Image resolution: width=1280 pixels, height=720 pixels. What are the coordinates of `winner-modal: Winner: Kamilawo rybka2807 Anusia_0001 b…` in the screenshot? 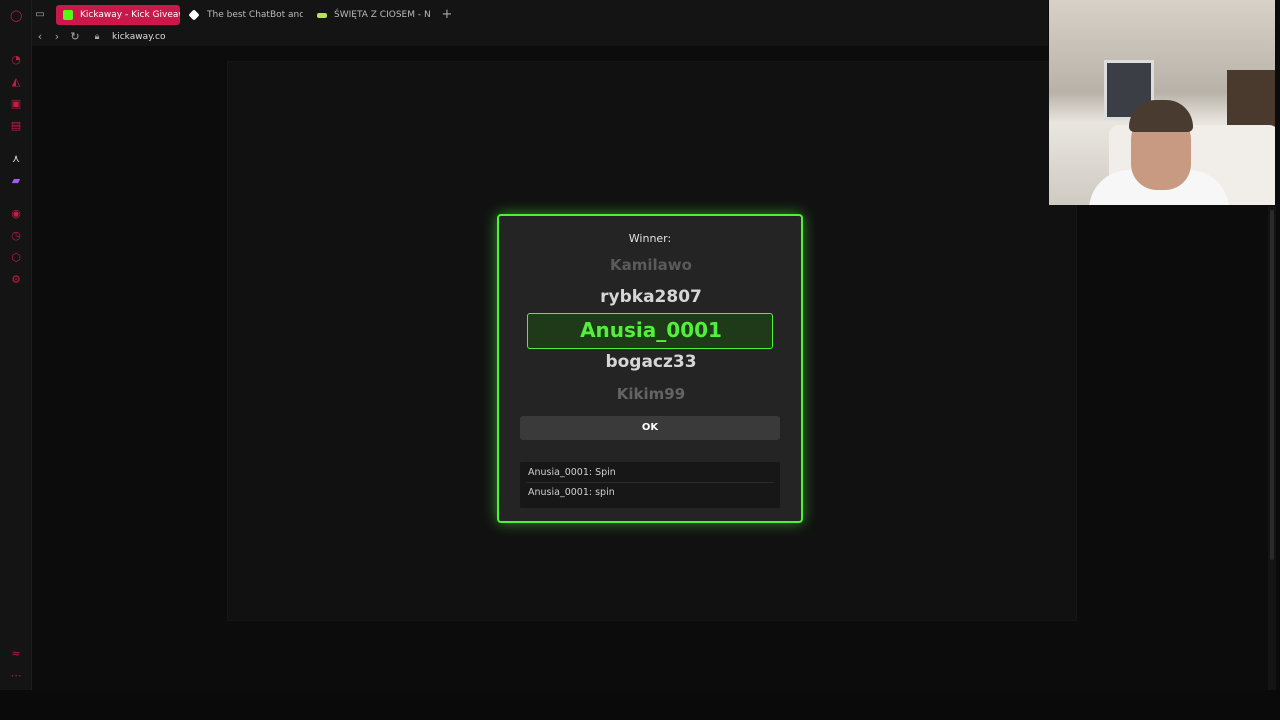 It's located at (650, 368).